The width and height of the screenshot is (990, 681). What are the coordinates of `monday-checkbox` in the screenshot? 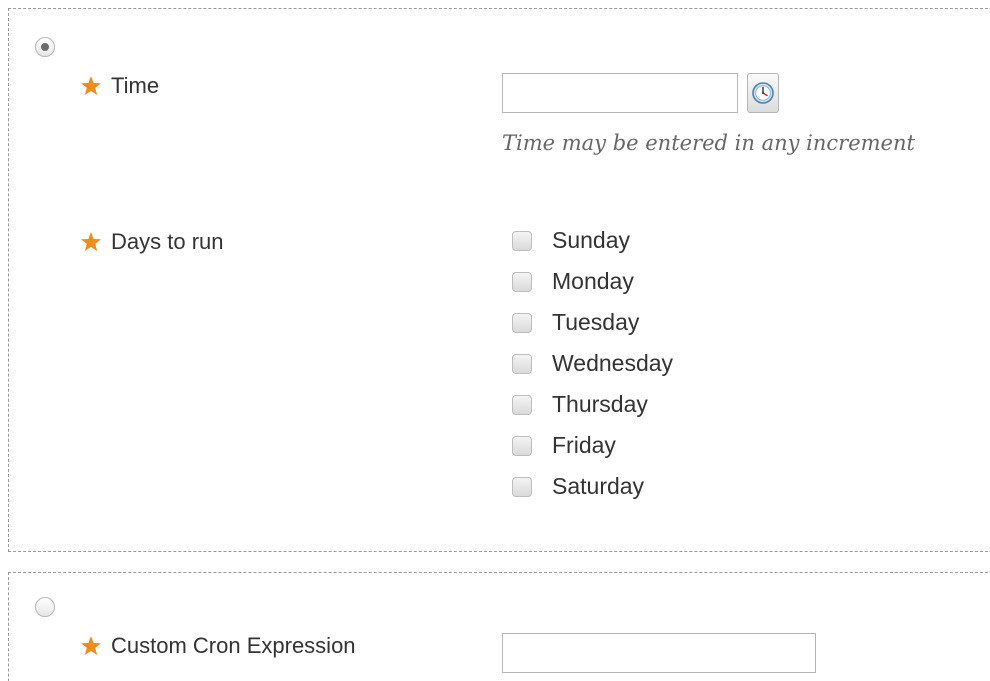 It's located at (522, 281).